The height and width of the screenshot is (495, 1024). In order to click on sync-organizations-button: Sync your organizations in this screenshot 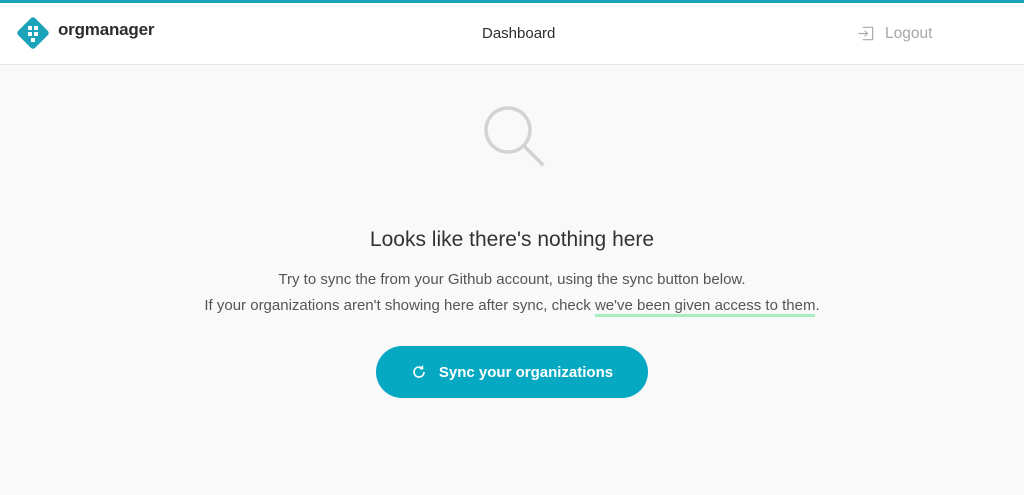, I will do `click(512, 372)`.